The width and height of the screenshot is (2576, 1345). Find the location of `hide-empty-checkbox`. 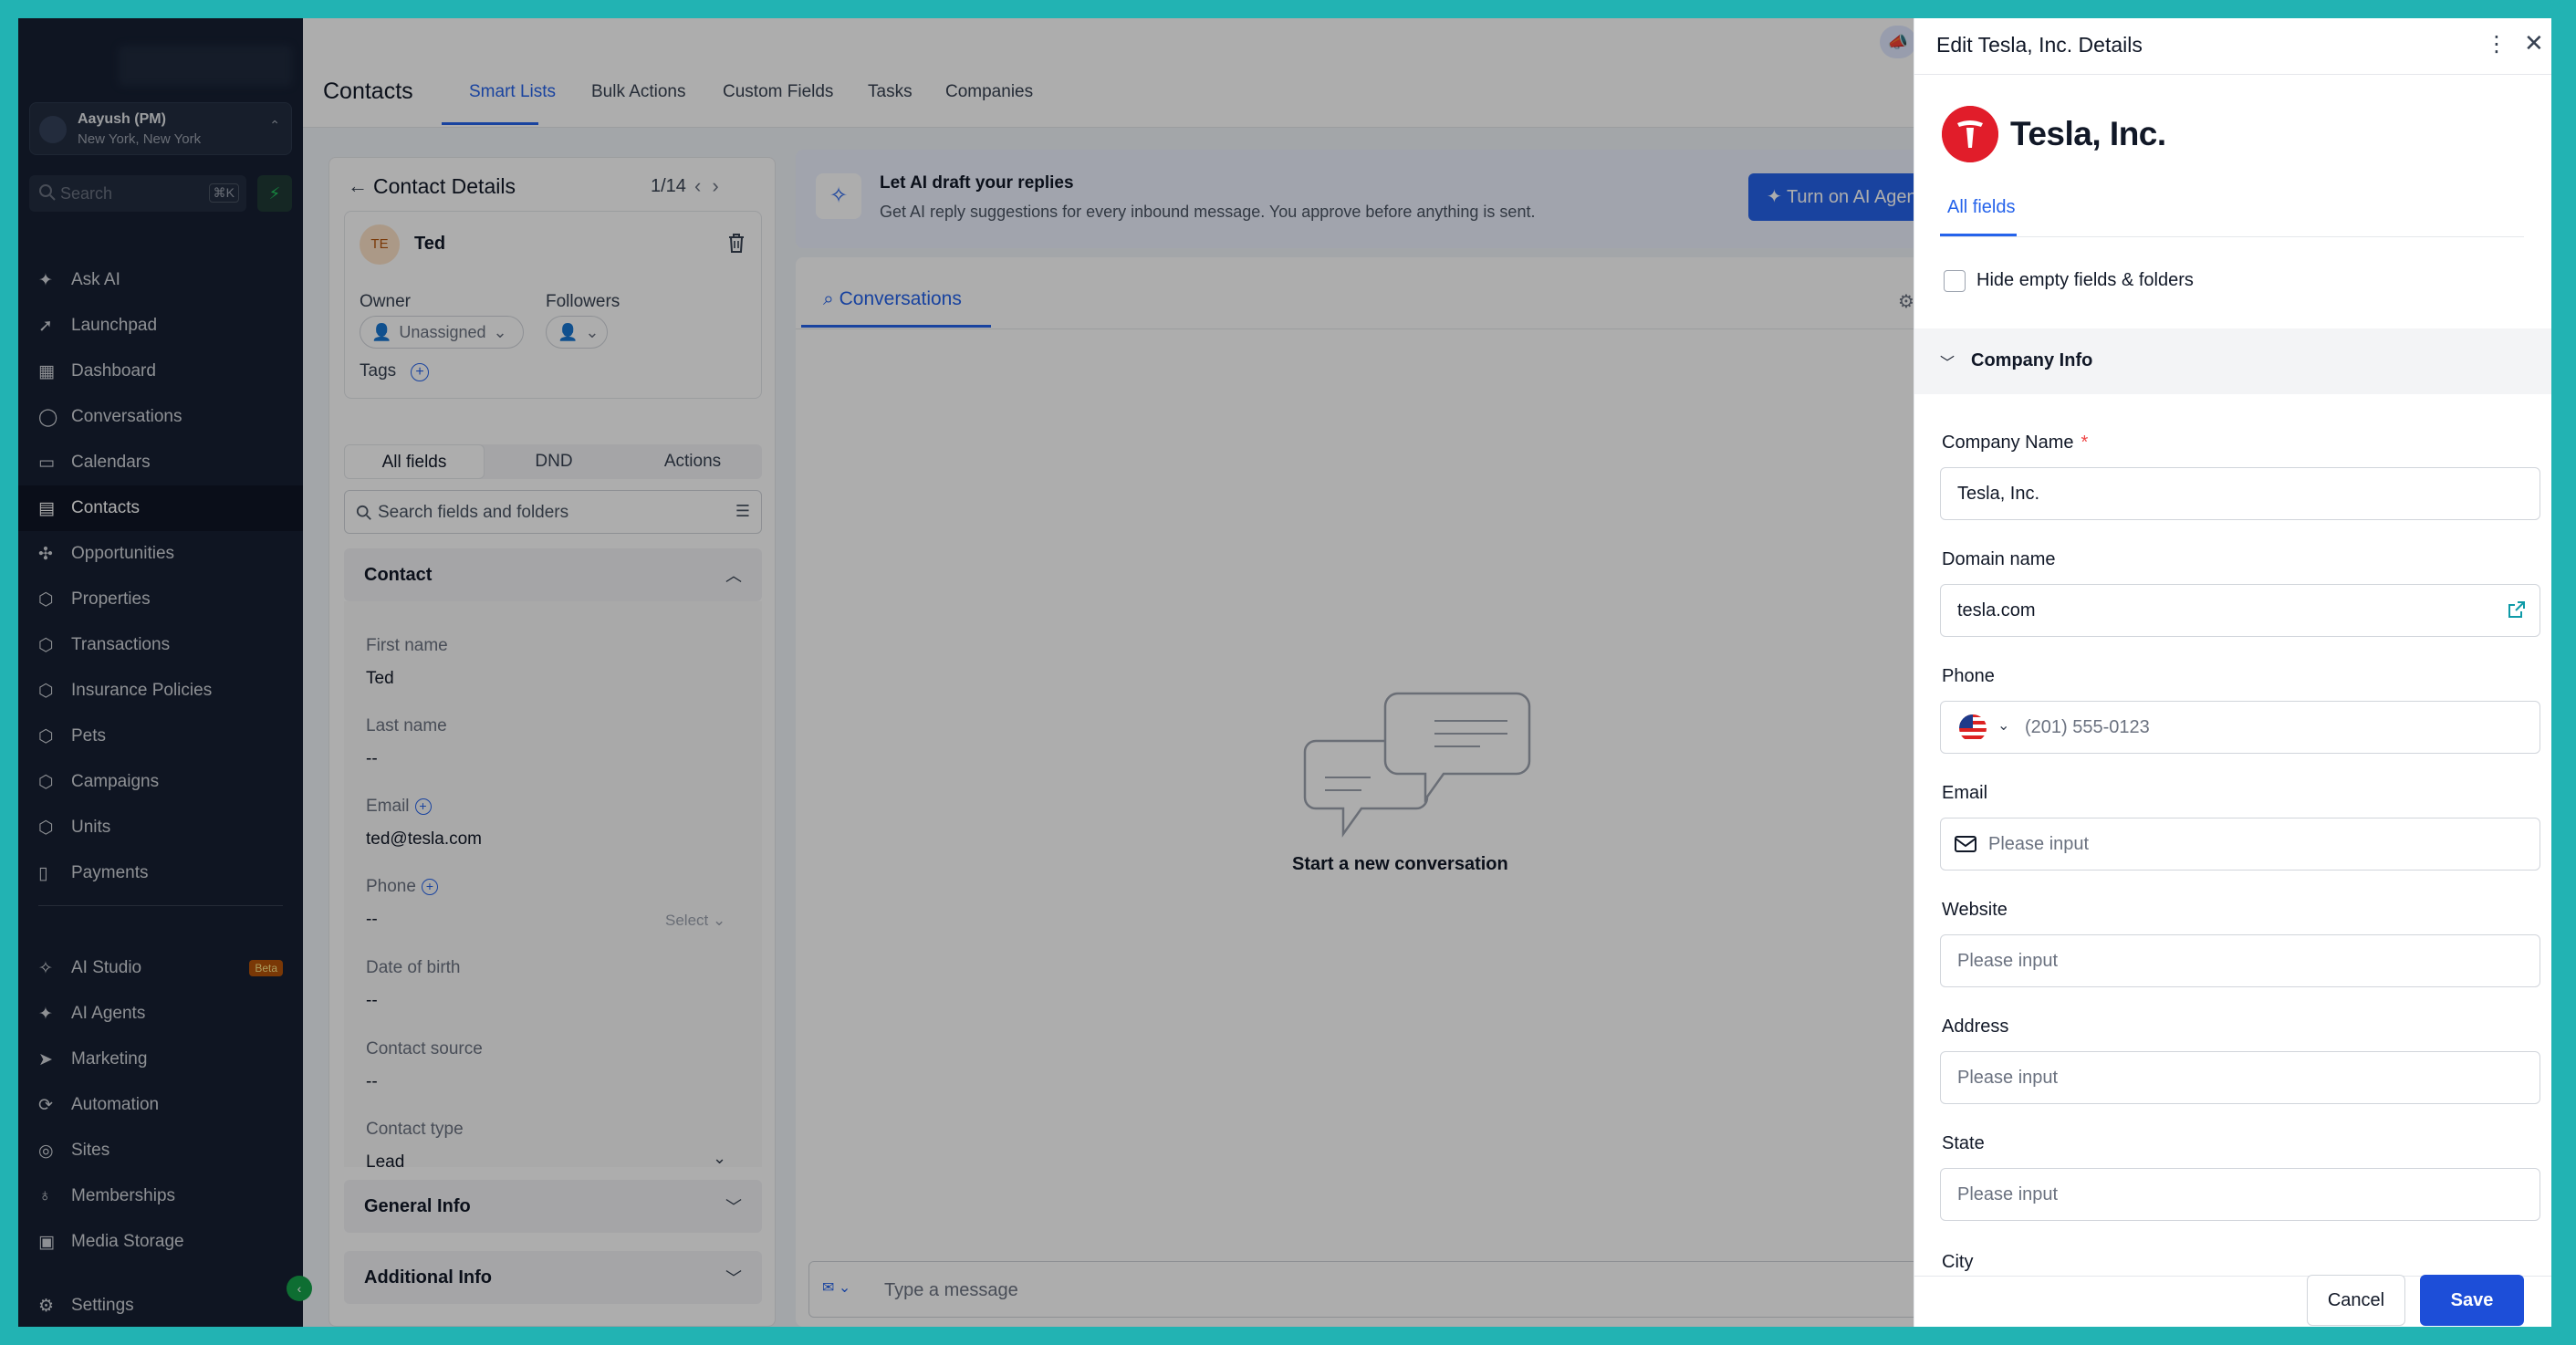

hide-empty-checkbox is located at coordinates (1955, 281).